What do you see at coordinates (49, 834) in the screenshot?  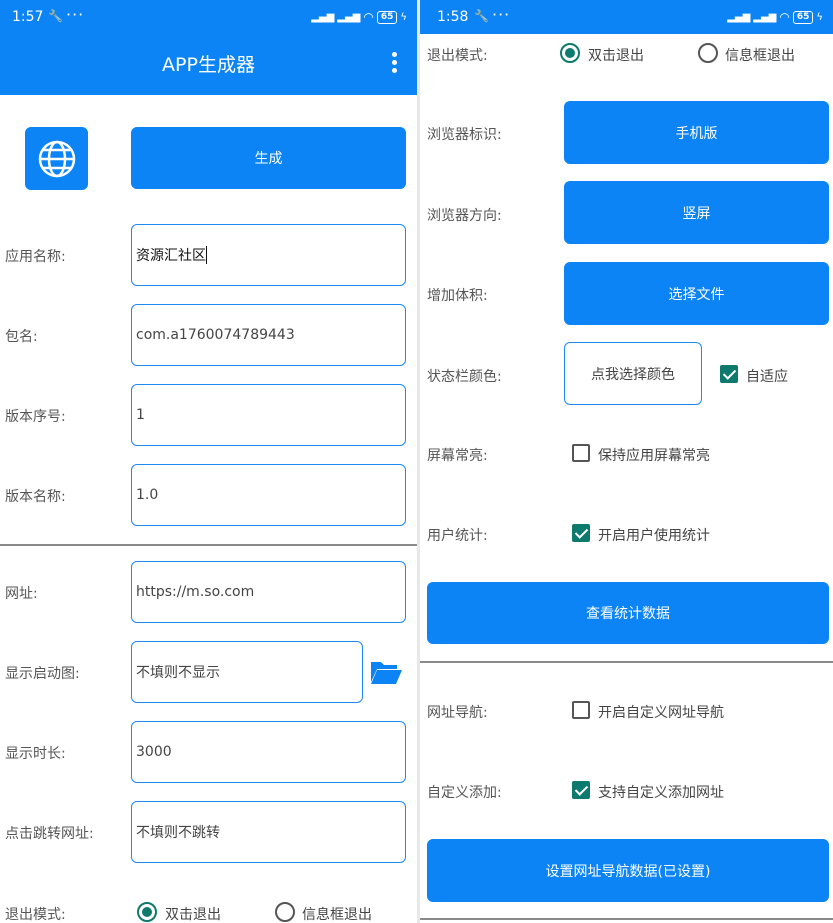 I see `click-url-label: 点击跳转网址:` at bounding box center [49, 834].